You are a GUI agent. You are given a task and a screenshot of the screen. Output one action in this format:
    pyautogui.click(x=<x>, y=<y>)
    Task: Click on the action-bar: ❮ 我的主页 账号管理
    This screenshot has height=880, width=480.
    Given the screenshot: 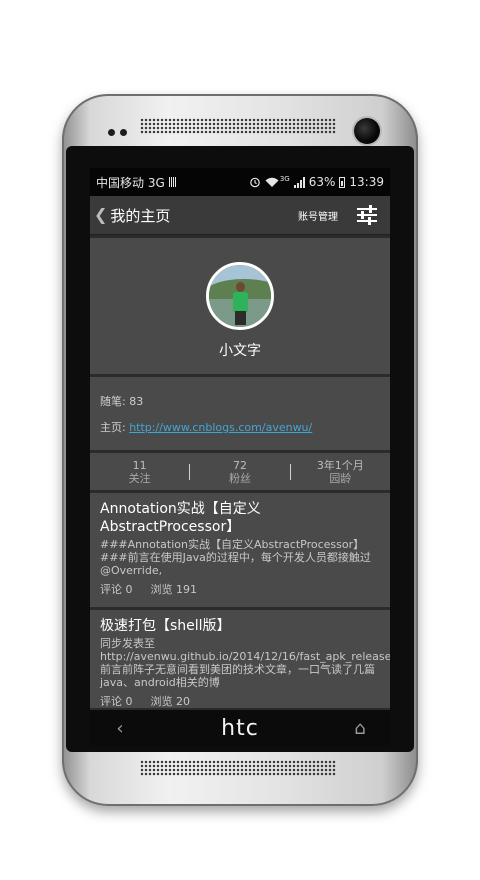 What is the action you would take?
    pyautogui.click(x=240, y=215)
    